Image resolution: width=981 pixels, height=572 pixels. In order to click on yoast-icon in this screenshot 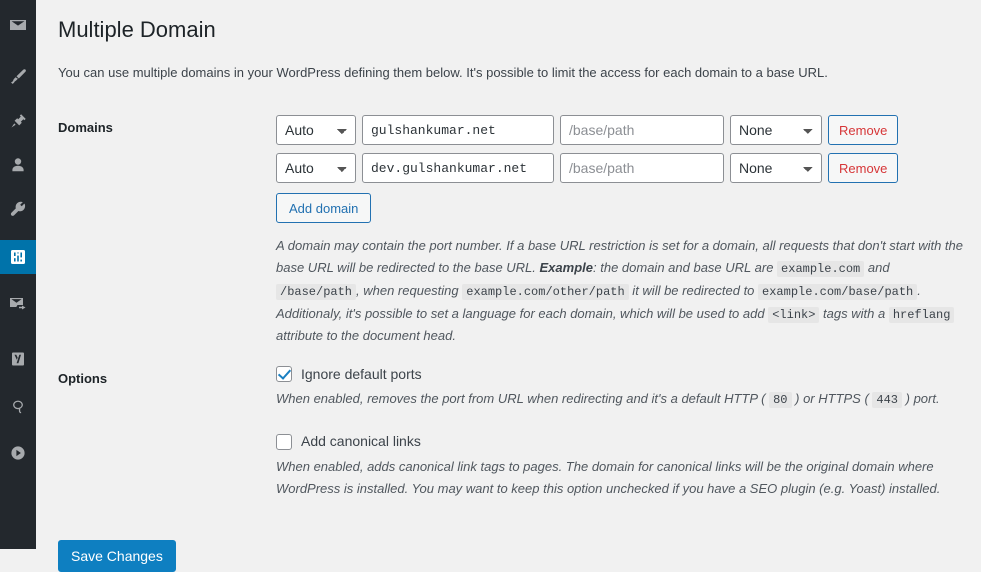, I will do `click(18, 359)`.